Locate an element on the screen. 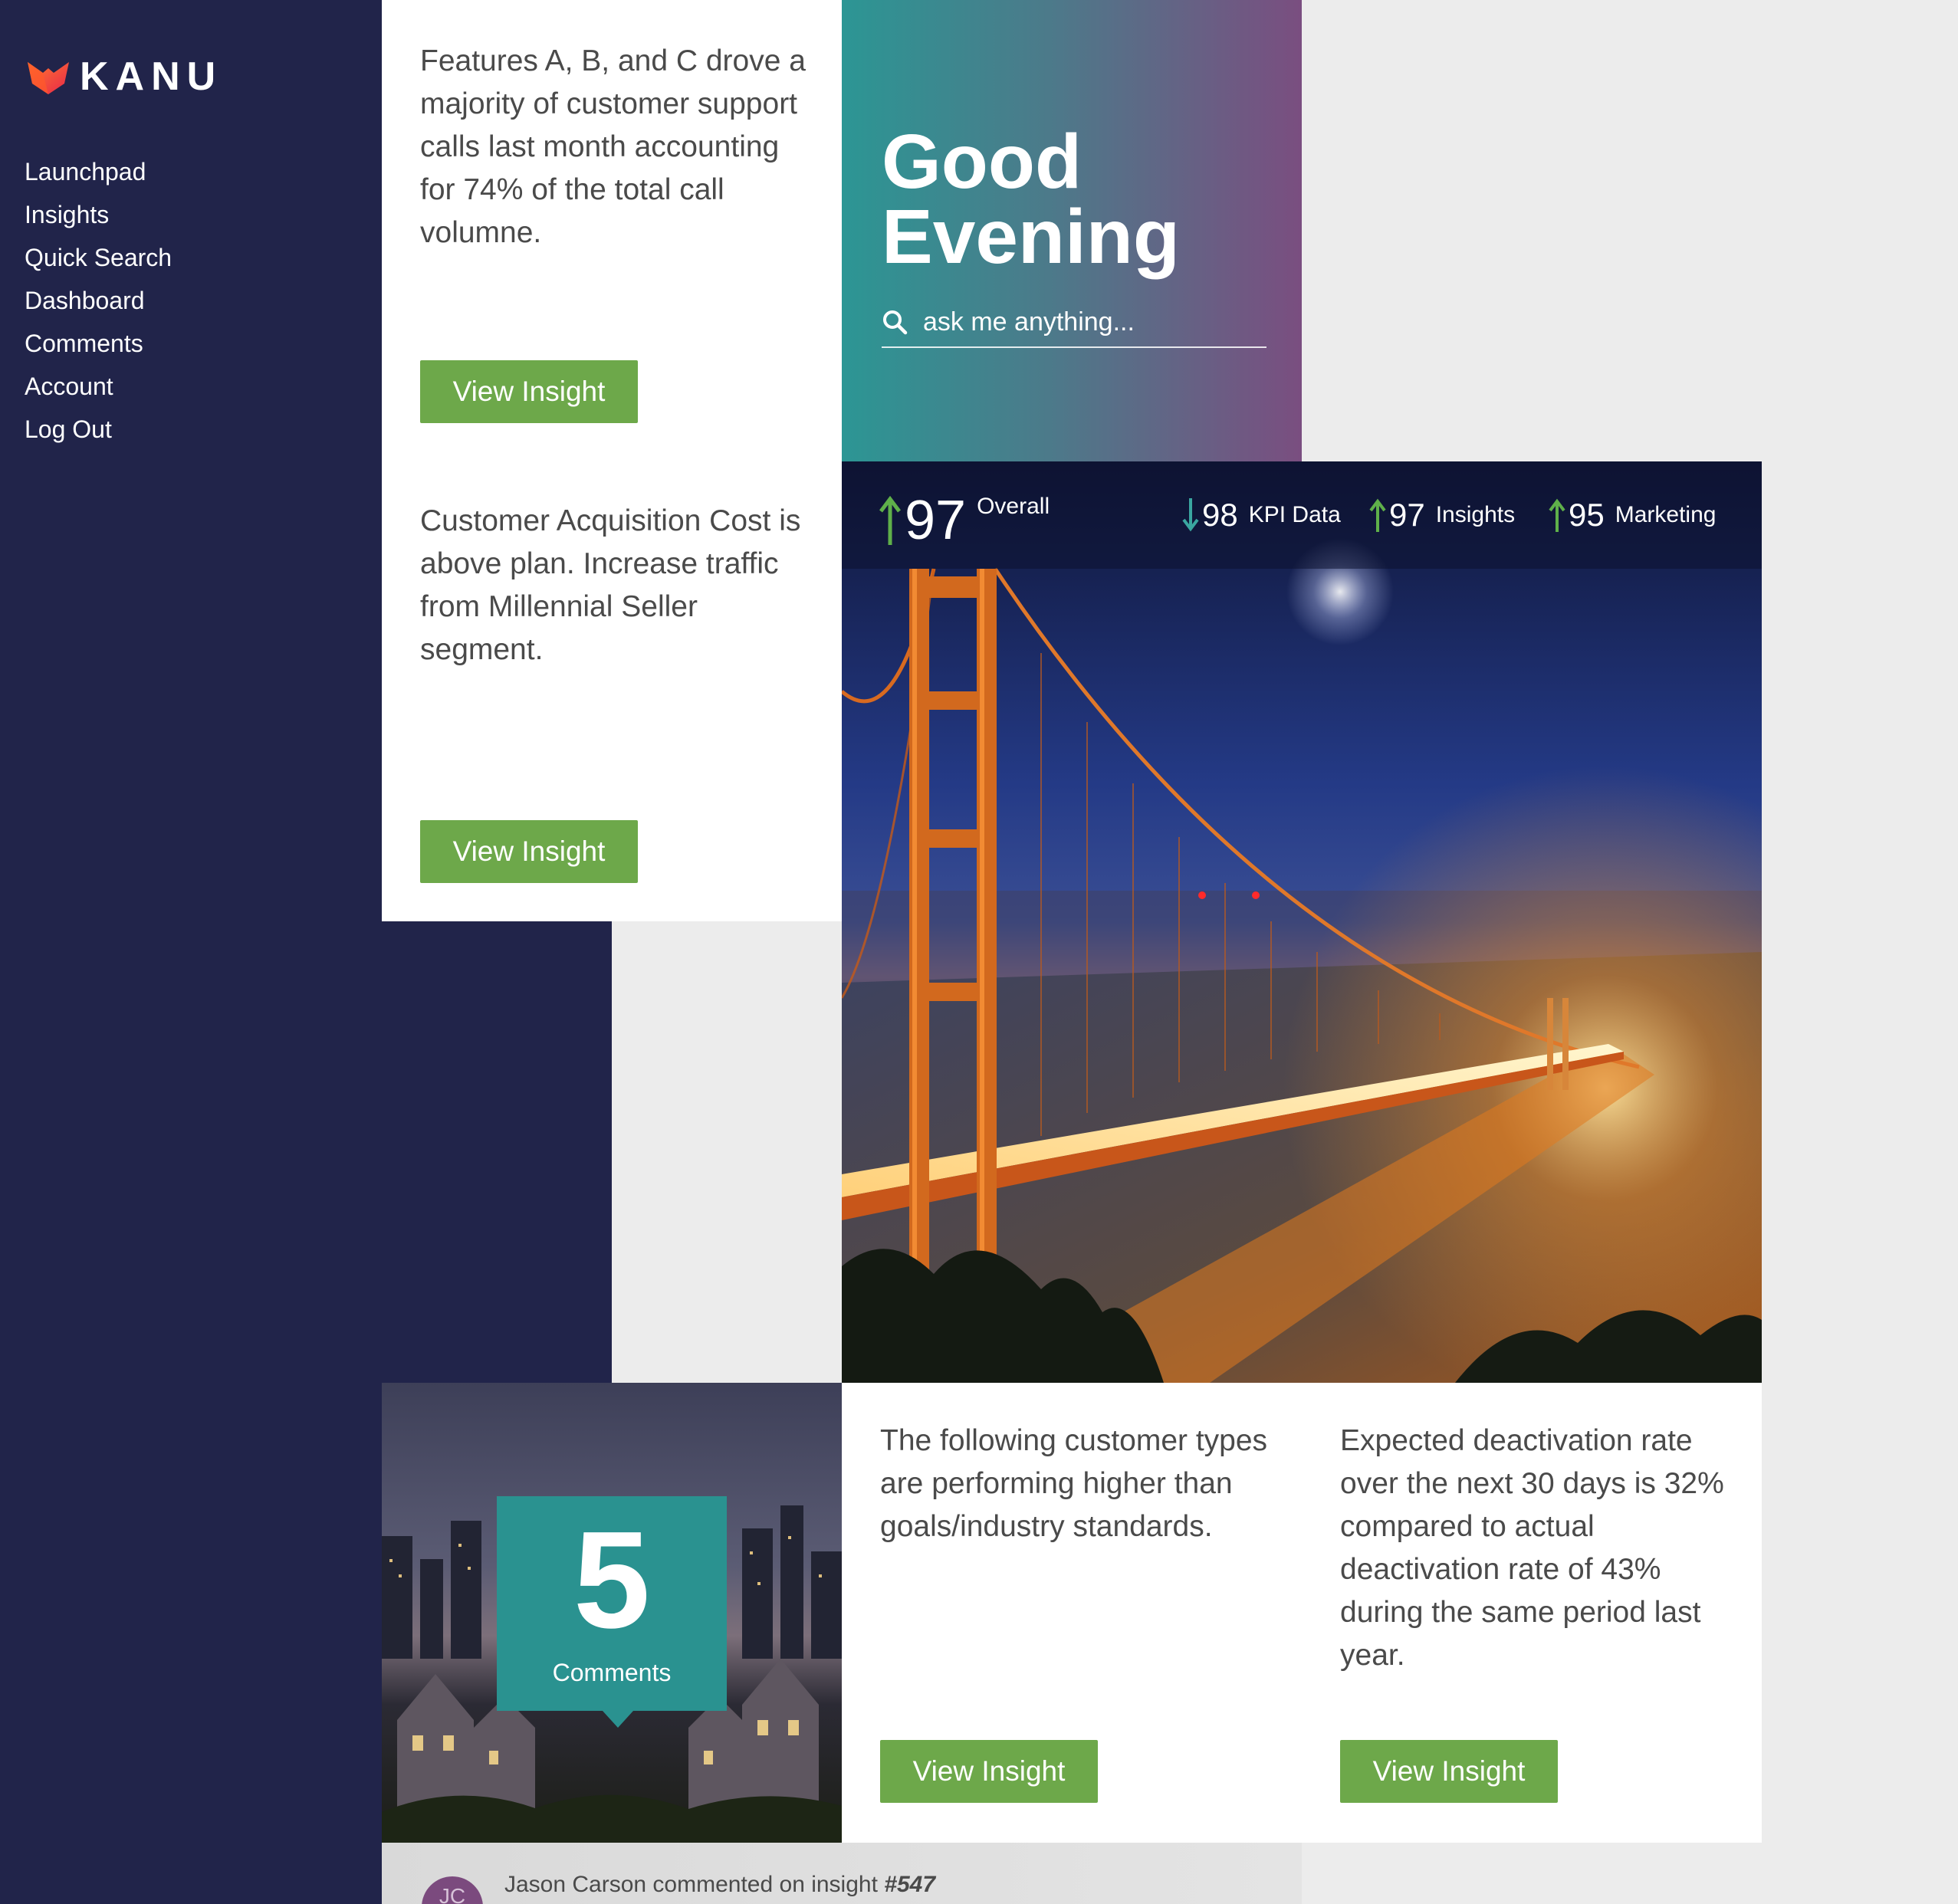  kanu-logo-icon is located at coordinates (48, 78).